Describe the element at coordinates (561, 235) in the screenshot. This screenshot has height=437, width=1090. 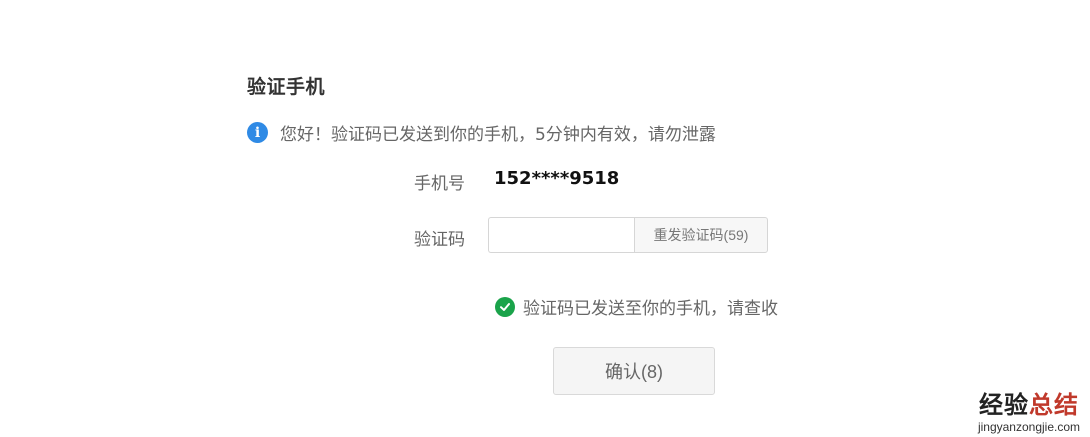
I see `verification-code-input` at that location.